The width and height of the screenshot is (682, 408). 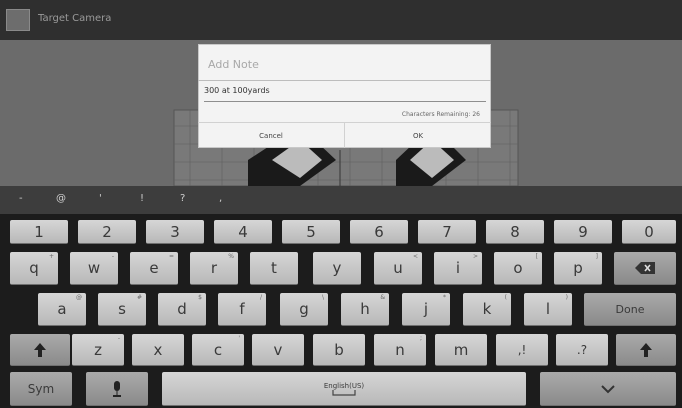 I want to click on key-0: 0, so click(x=649, y=232).